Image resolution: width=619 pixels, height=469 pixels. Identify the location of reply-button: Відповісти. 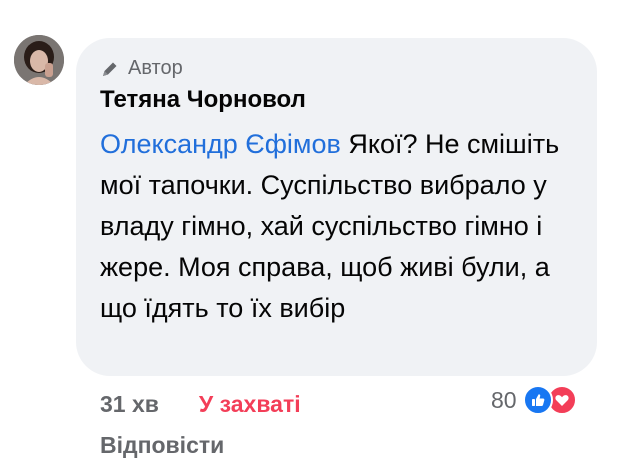
(162, 445).